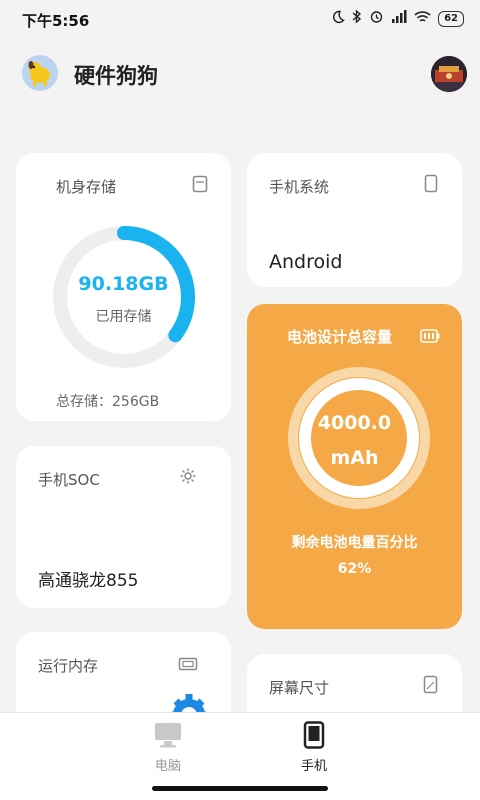  I want to click on screen-title: 屏幕尺寸, so click(299, 688).